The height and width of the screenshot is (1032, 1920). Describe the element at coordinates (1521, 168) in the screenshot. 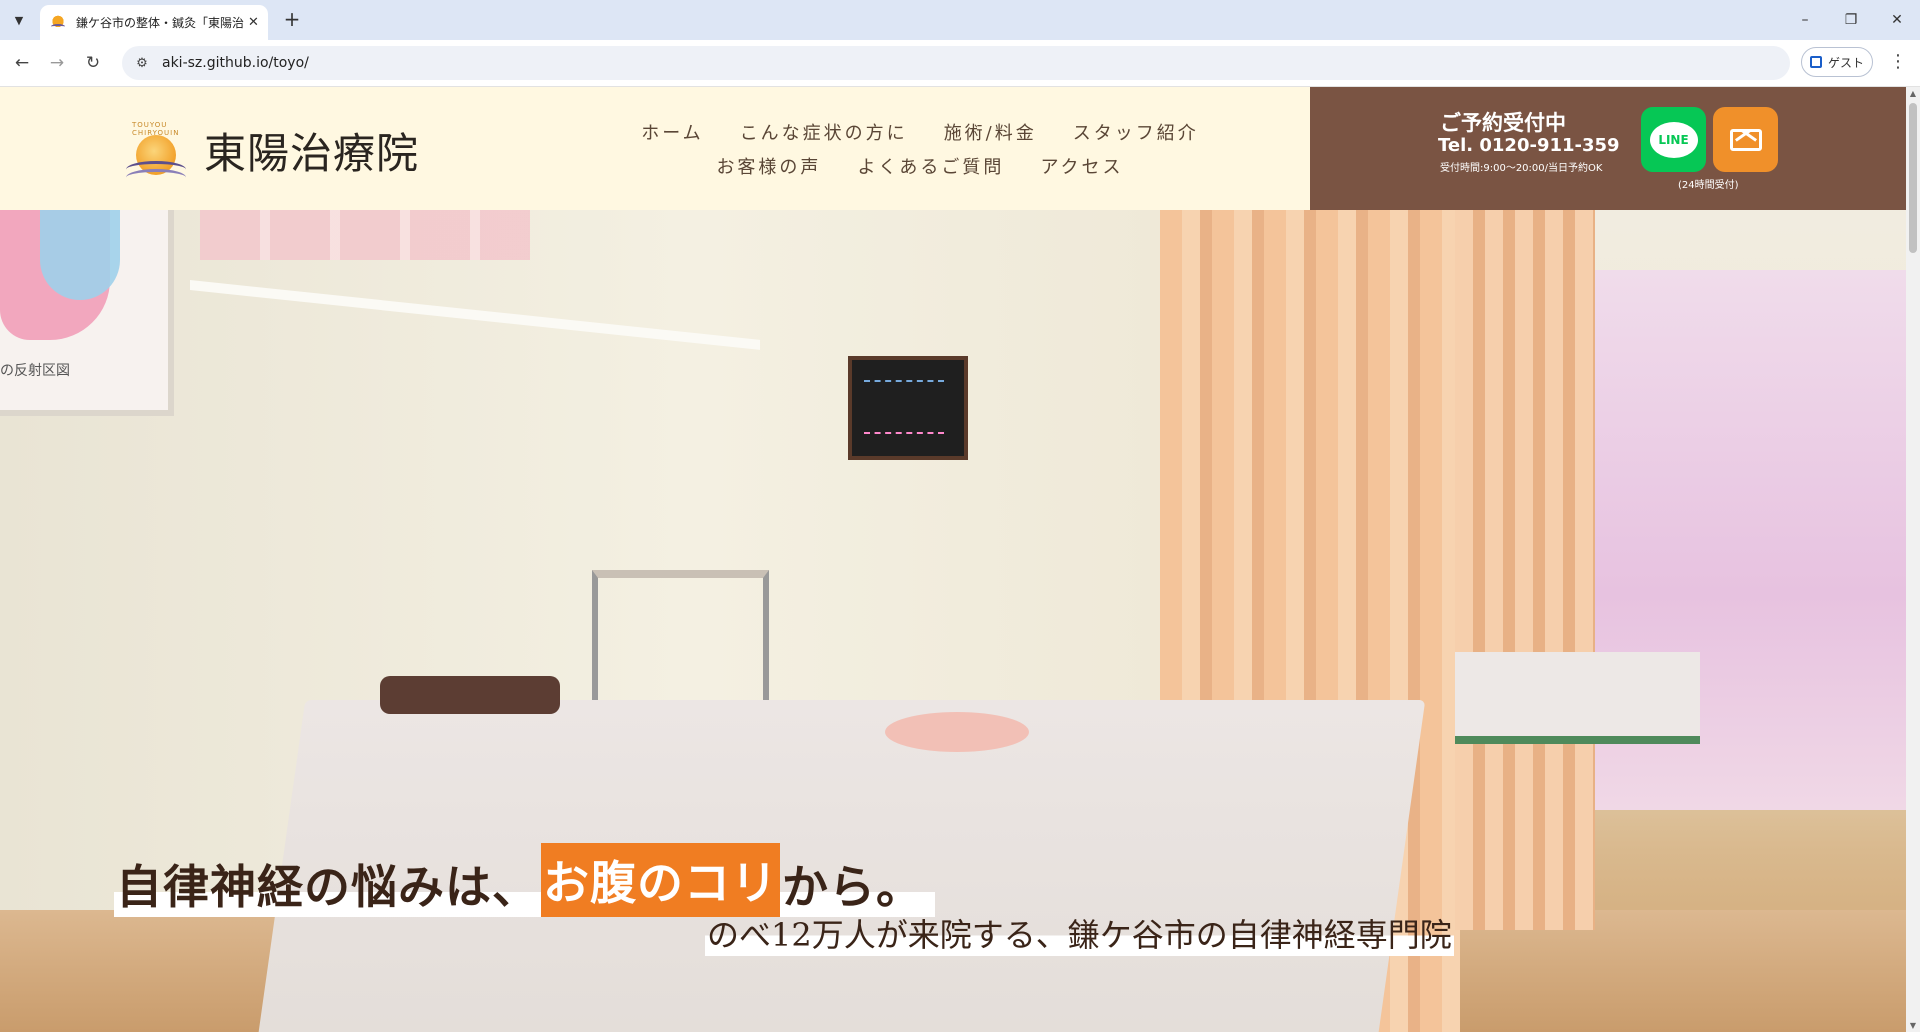

I see `reception-hours: 受付時間:9:00〜20:00/当日予約OK` at that location.